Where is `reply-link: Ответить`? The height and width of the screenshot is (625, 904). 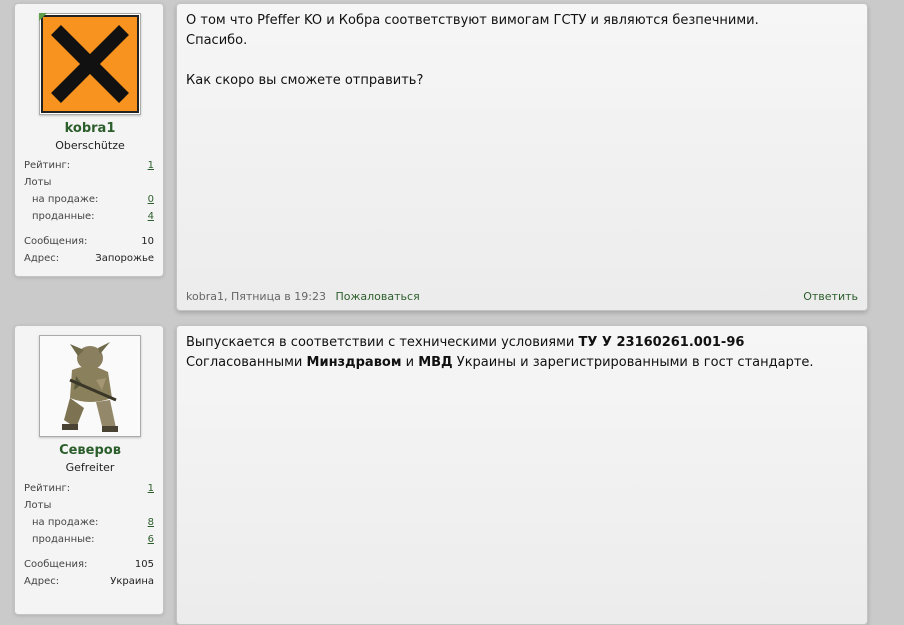
reply-link: Ответить is located at coordinates (830, 296).